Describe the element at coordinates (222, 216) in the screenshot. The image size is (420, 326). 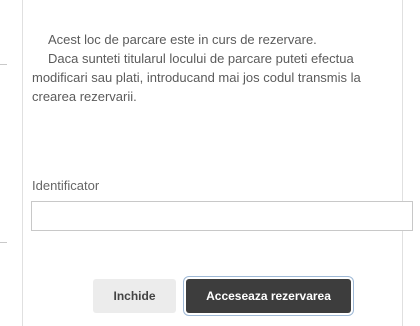
I see `identifier-input` at that location.